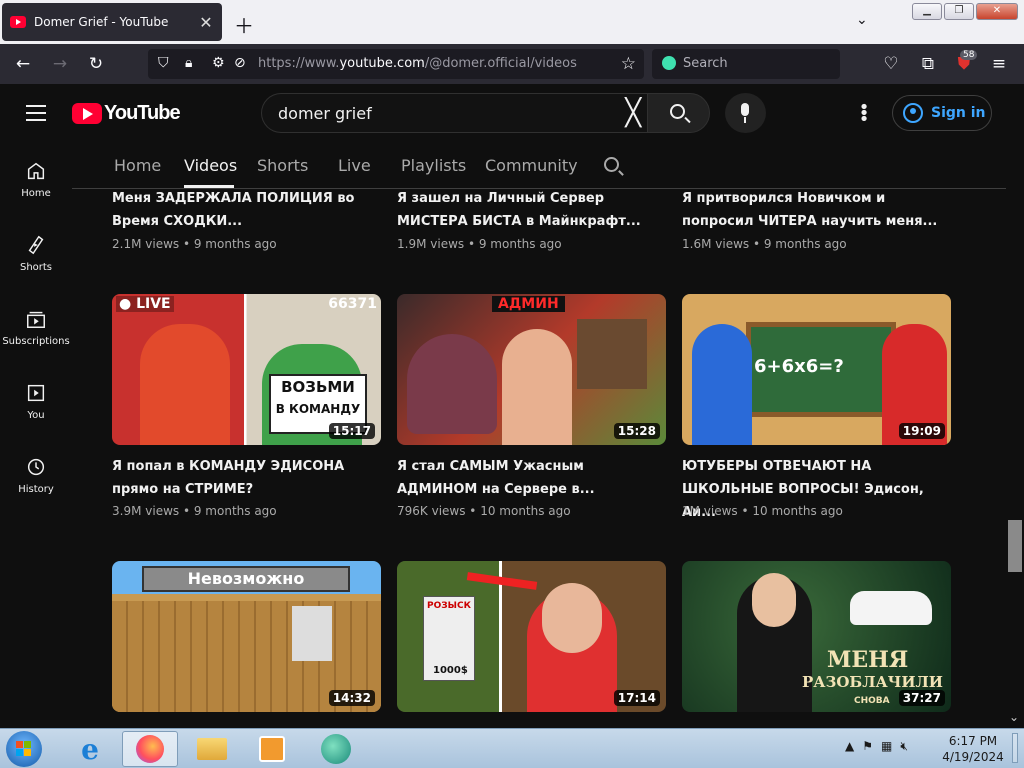 This screenshot has width=1024, height=768. I want to click on voice-search-mic-icon, so click(745, 113).